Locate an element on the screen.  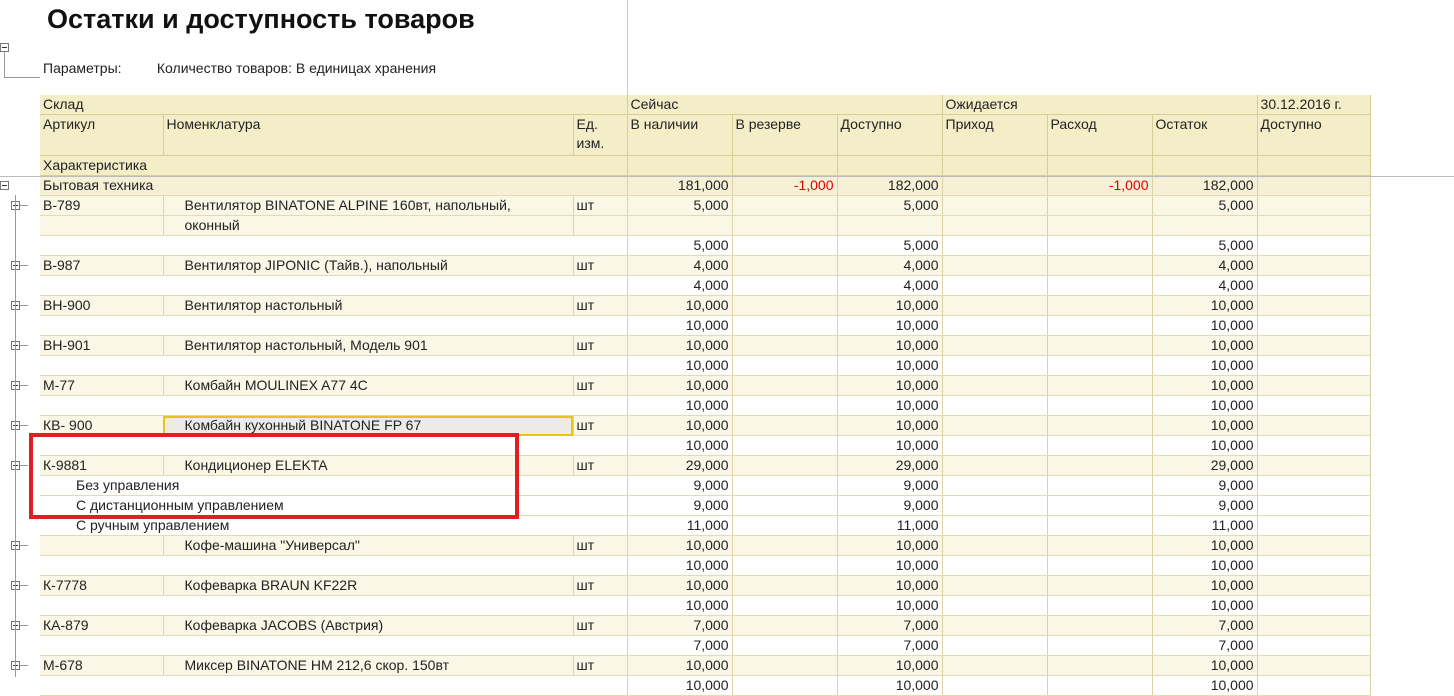
available-cell: 4,000 is located at coordinates (890, 265).